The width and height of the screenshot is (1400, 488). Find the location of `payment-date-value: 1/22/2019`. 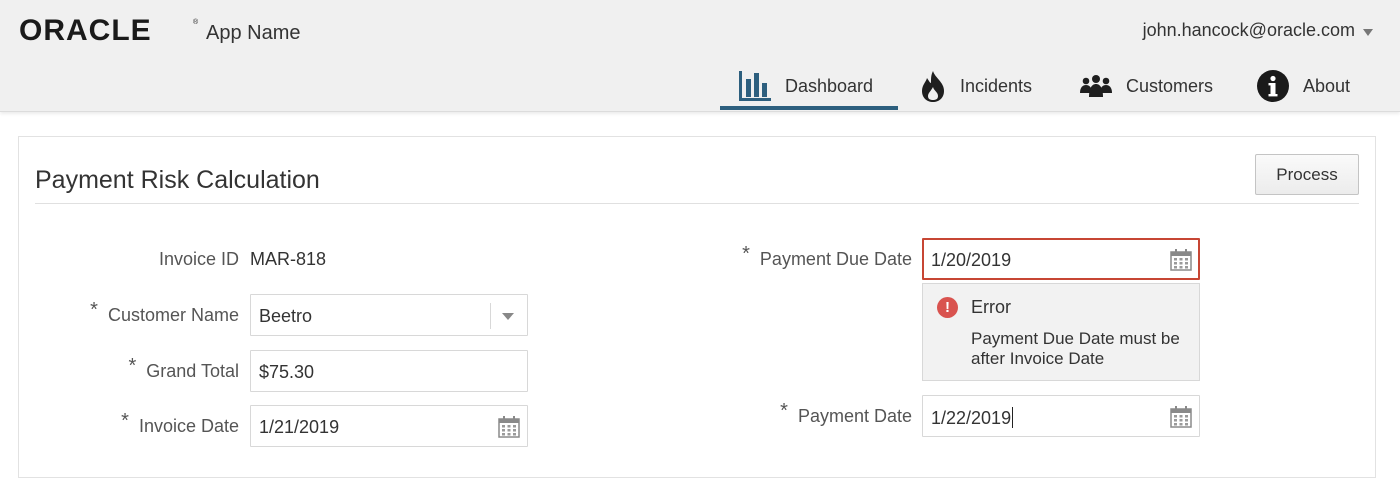

payment-date-value: 1/22/2019 is located at coordinates (972, 417).